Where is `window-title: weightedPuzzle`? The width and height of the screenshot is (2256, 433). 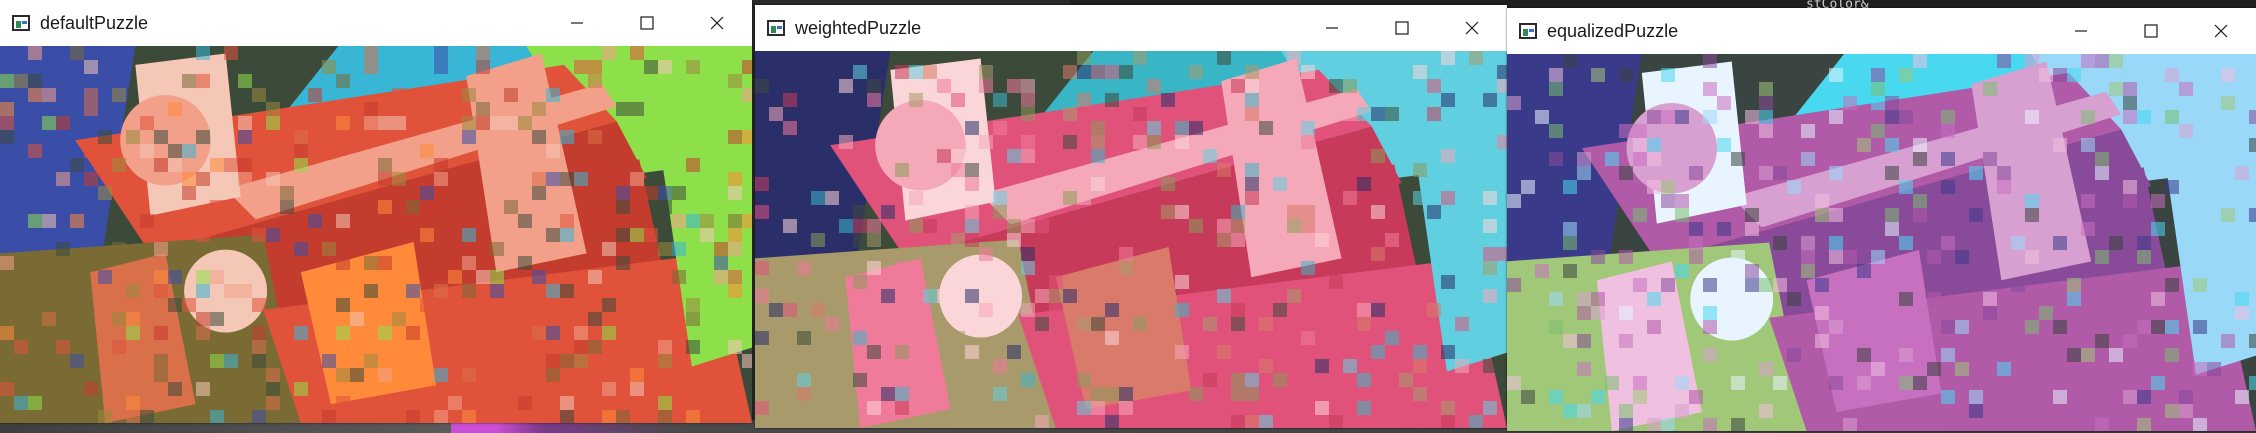 window-title: weightedPuzzle is located at coordinates (858, 27).